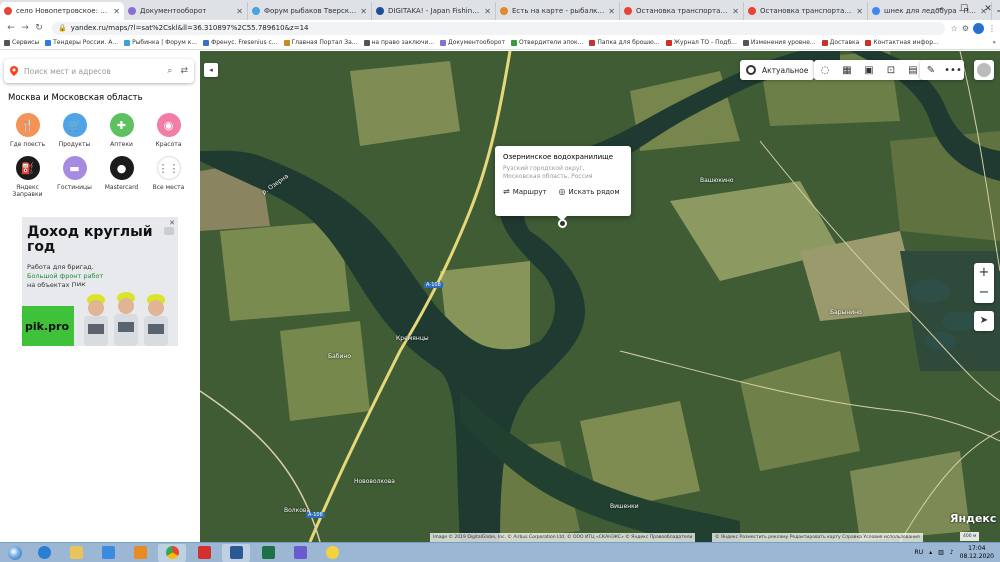 The image size is (1000, 562). Describe the element at coordinates (919, 552) in the screenshot. I see `language-indicator: RU` at that location.